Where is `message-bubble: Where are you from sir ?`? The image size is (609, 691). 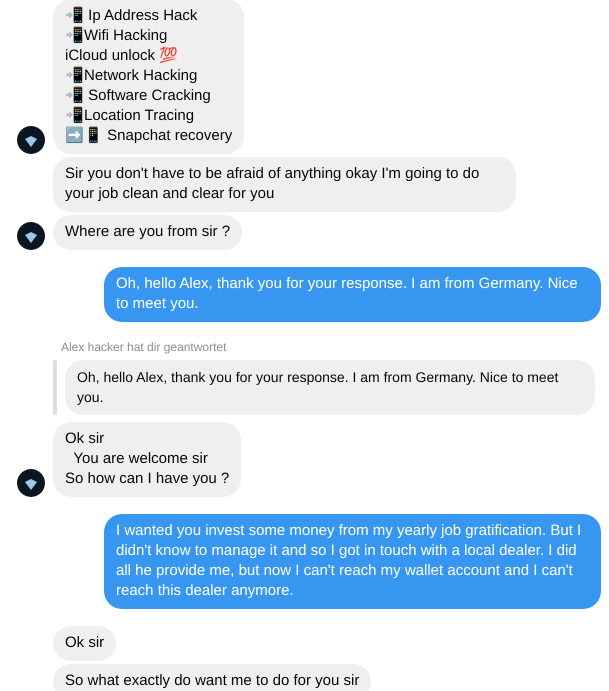 message-bubble: Where are you from sir ? is located at coordinates (147, 232).